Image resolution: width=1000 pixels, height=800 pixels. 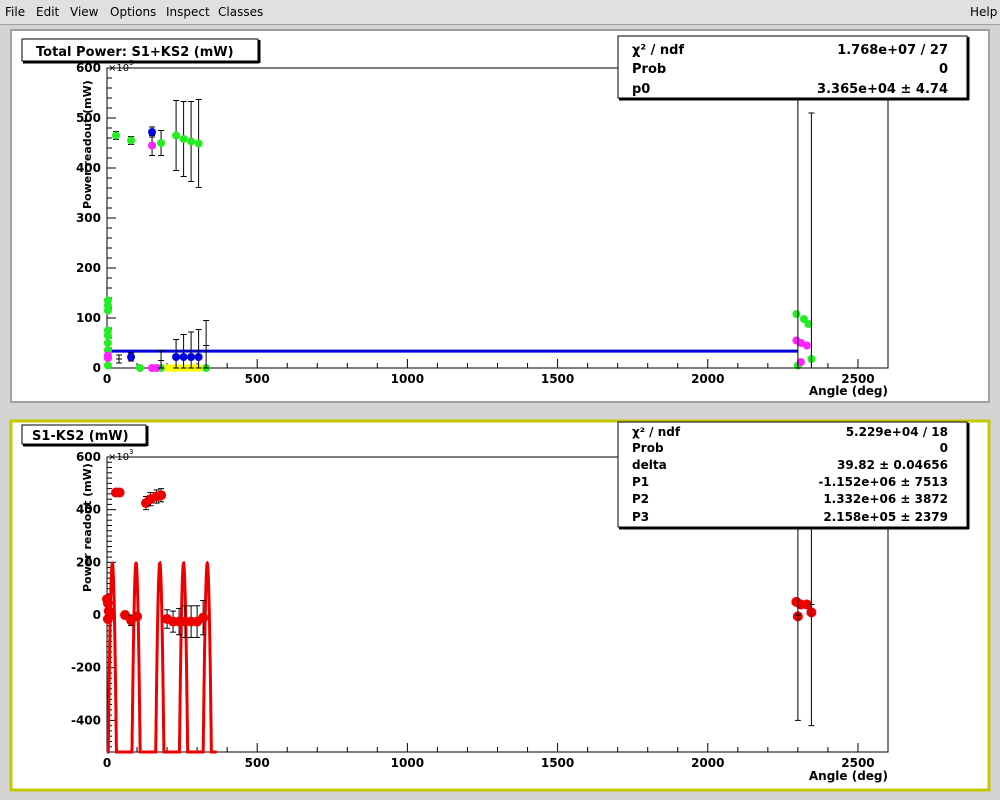 What do you see at coordinates (885, 517) in the screenshot?
I see `stats-value: 2.158e+05 ± 2379` at bounding box center [885, 517].